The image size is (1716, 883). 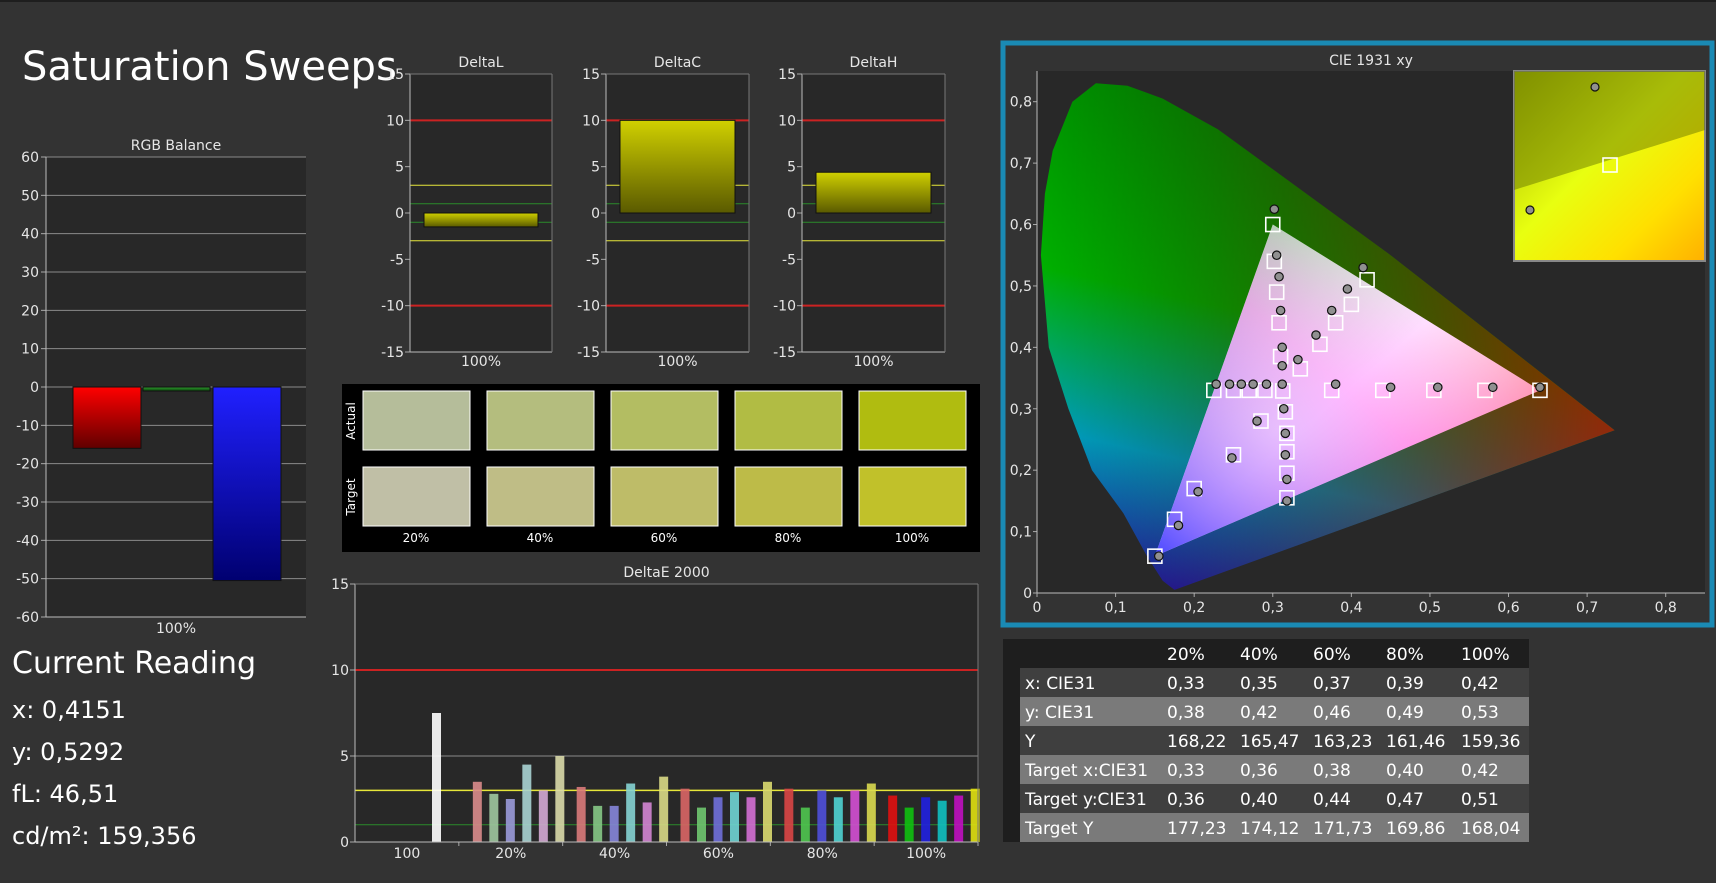 I want to click on delta-c-ytick-label: -5, so click(x=593, y=260).